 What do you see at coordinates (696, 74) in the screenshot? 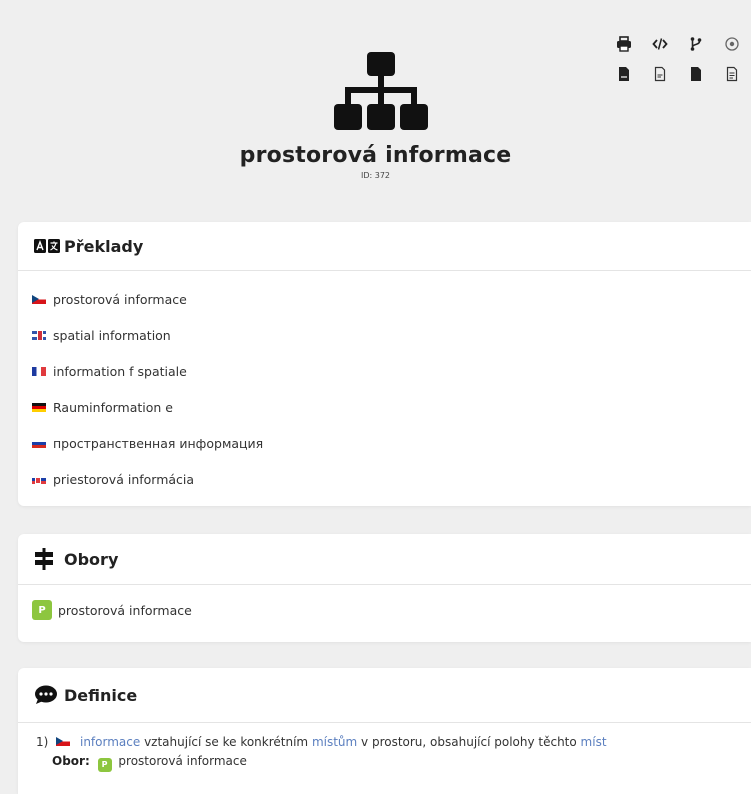
I see `file-solid-icon` at bounding box center [696, 74].